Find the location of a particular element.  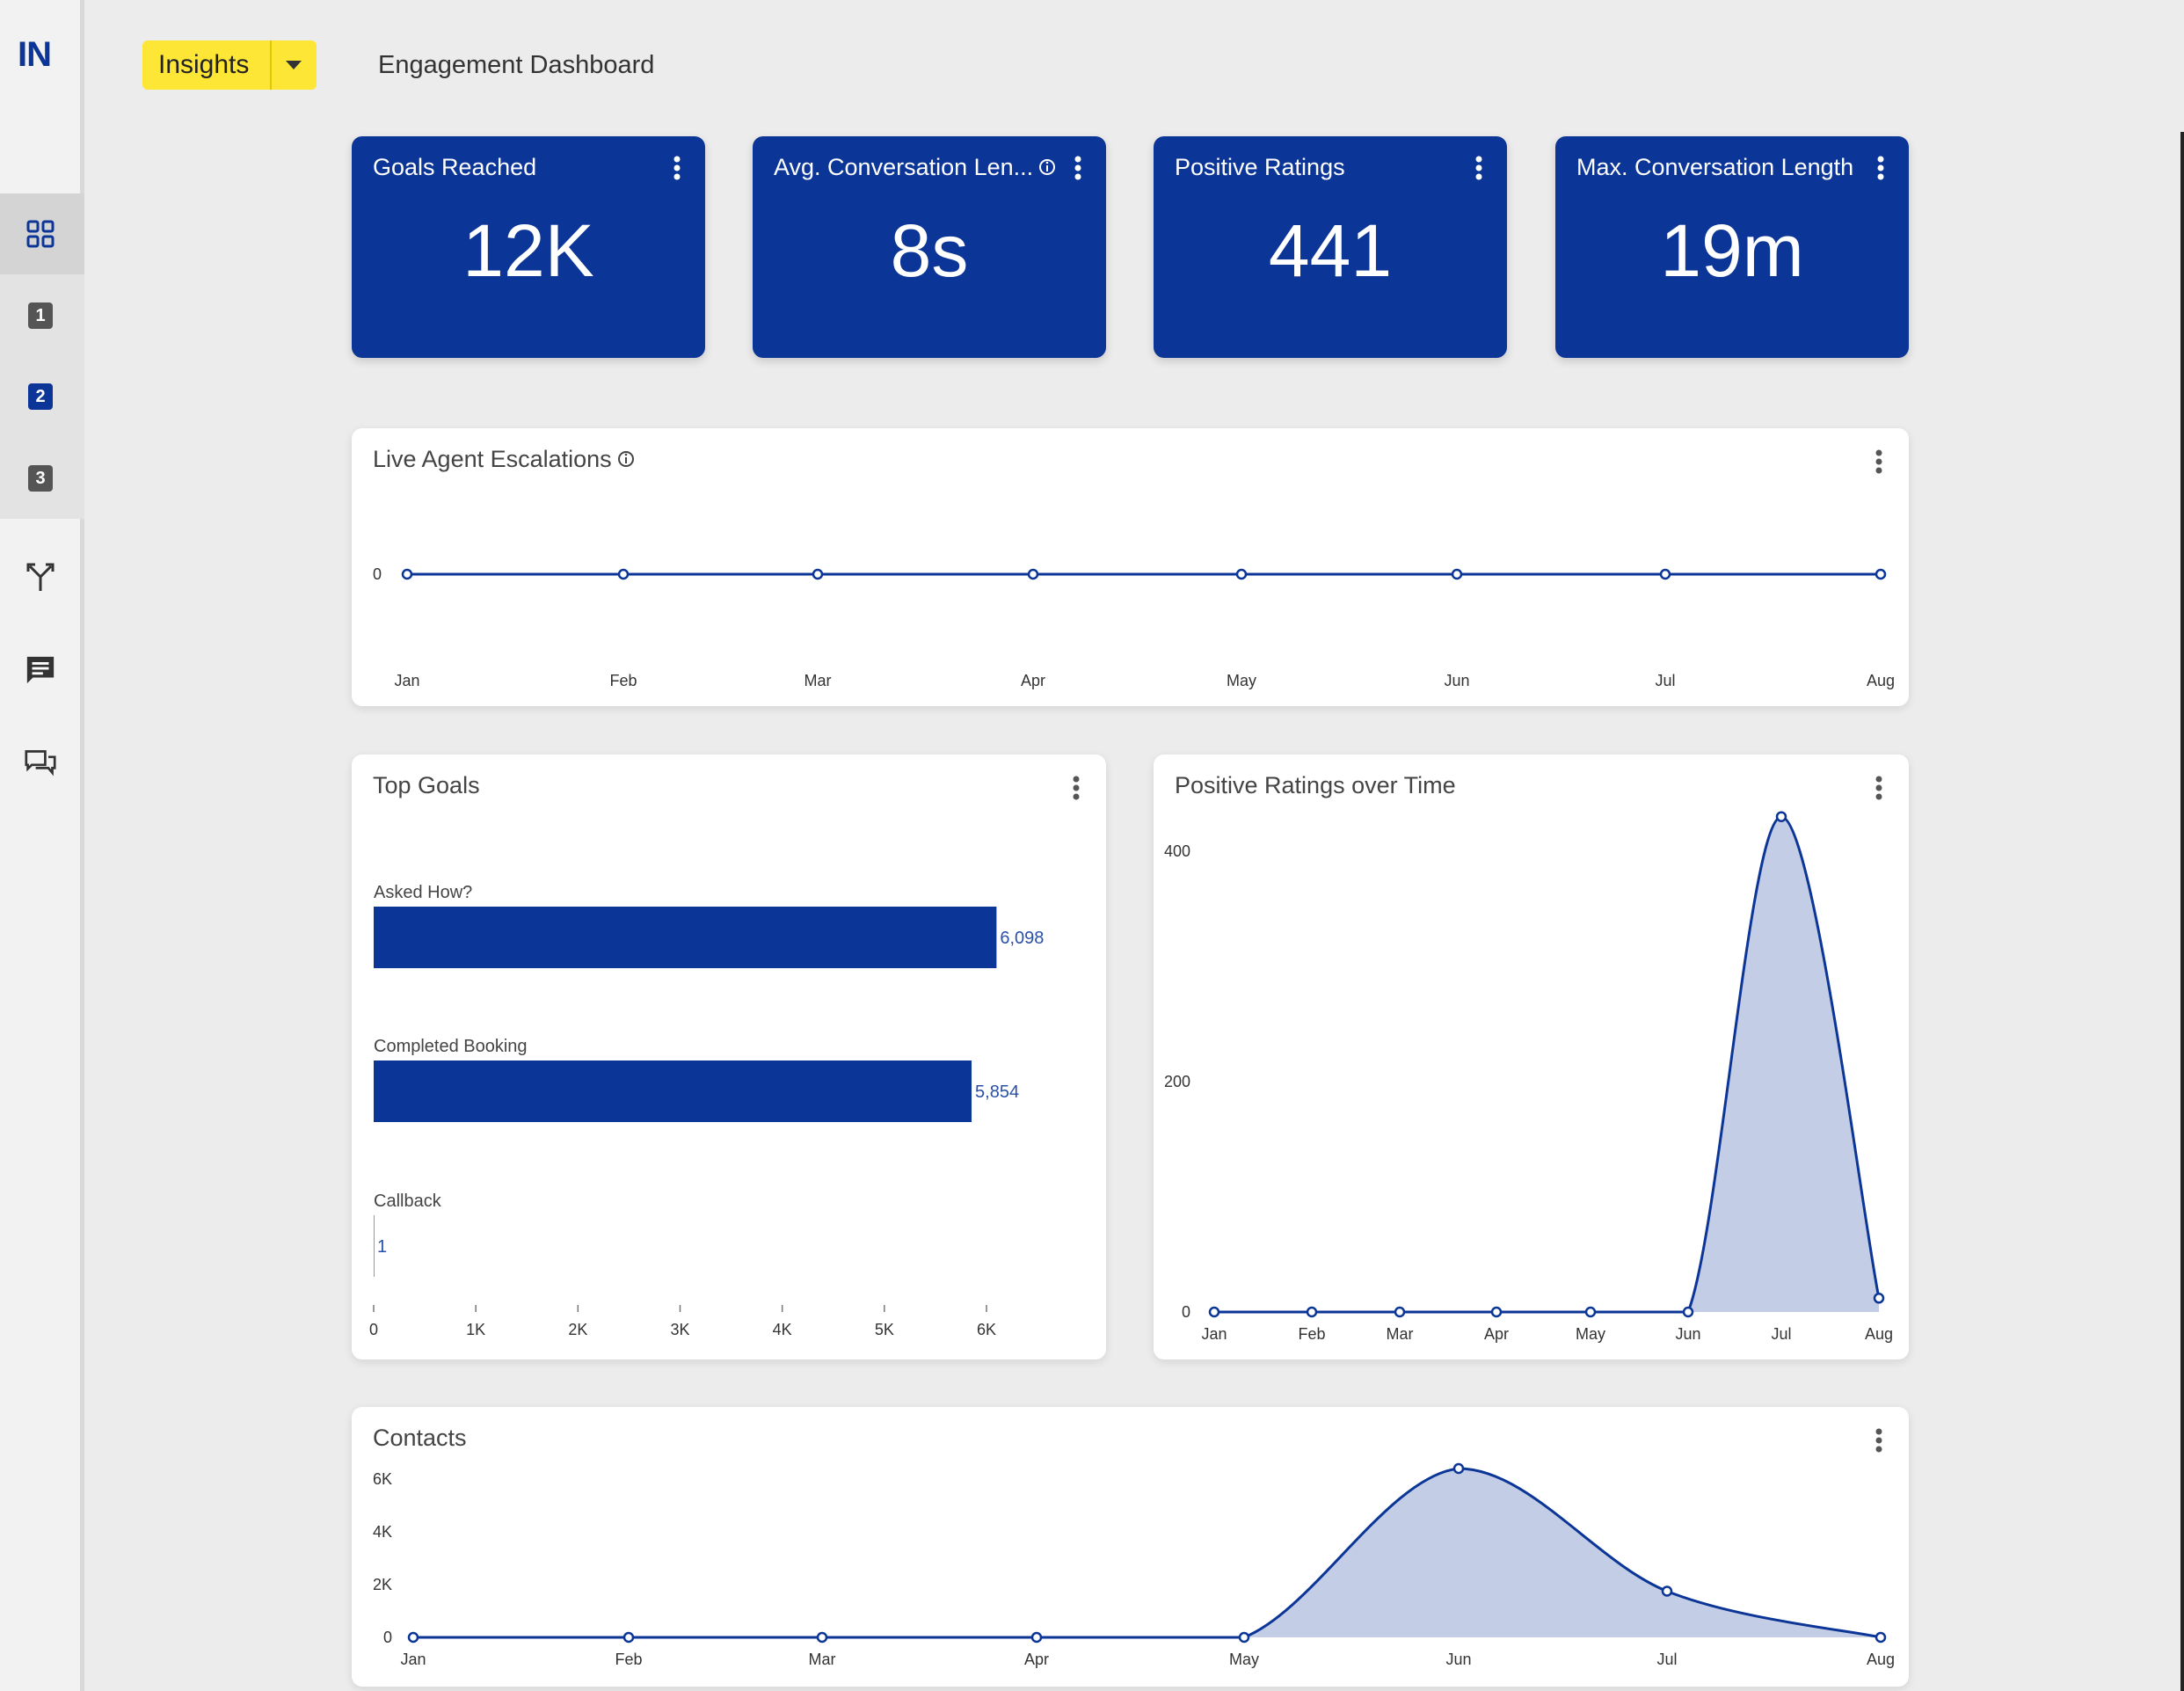

bar-value-label: 5,854 is located at coordinates (997, 1092).